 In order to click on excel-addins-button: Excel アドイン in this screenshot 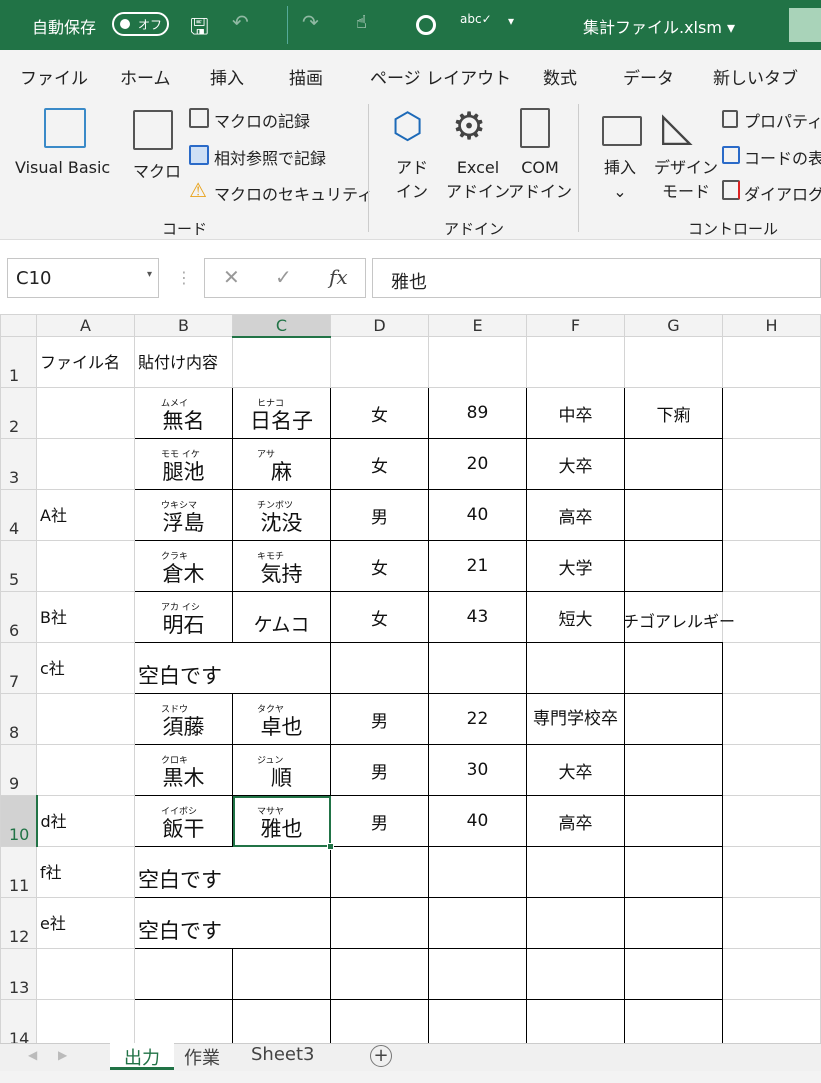, I will do `click(478, 180)`.